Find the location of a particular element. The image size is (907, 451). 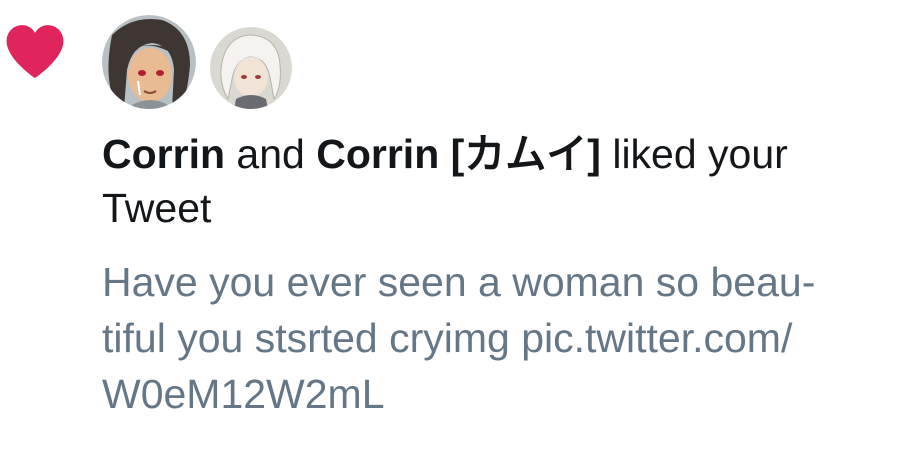

conjunction-text: and is located at coordinates (270, 154).